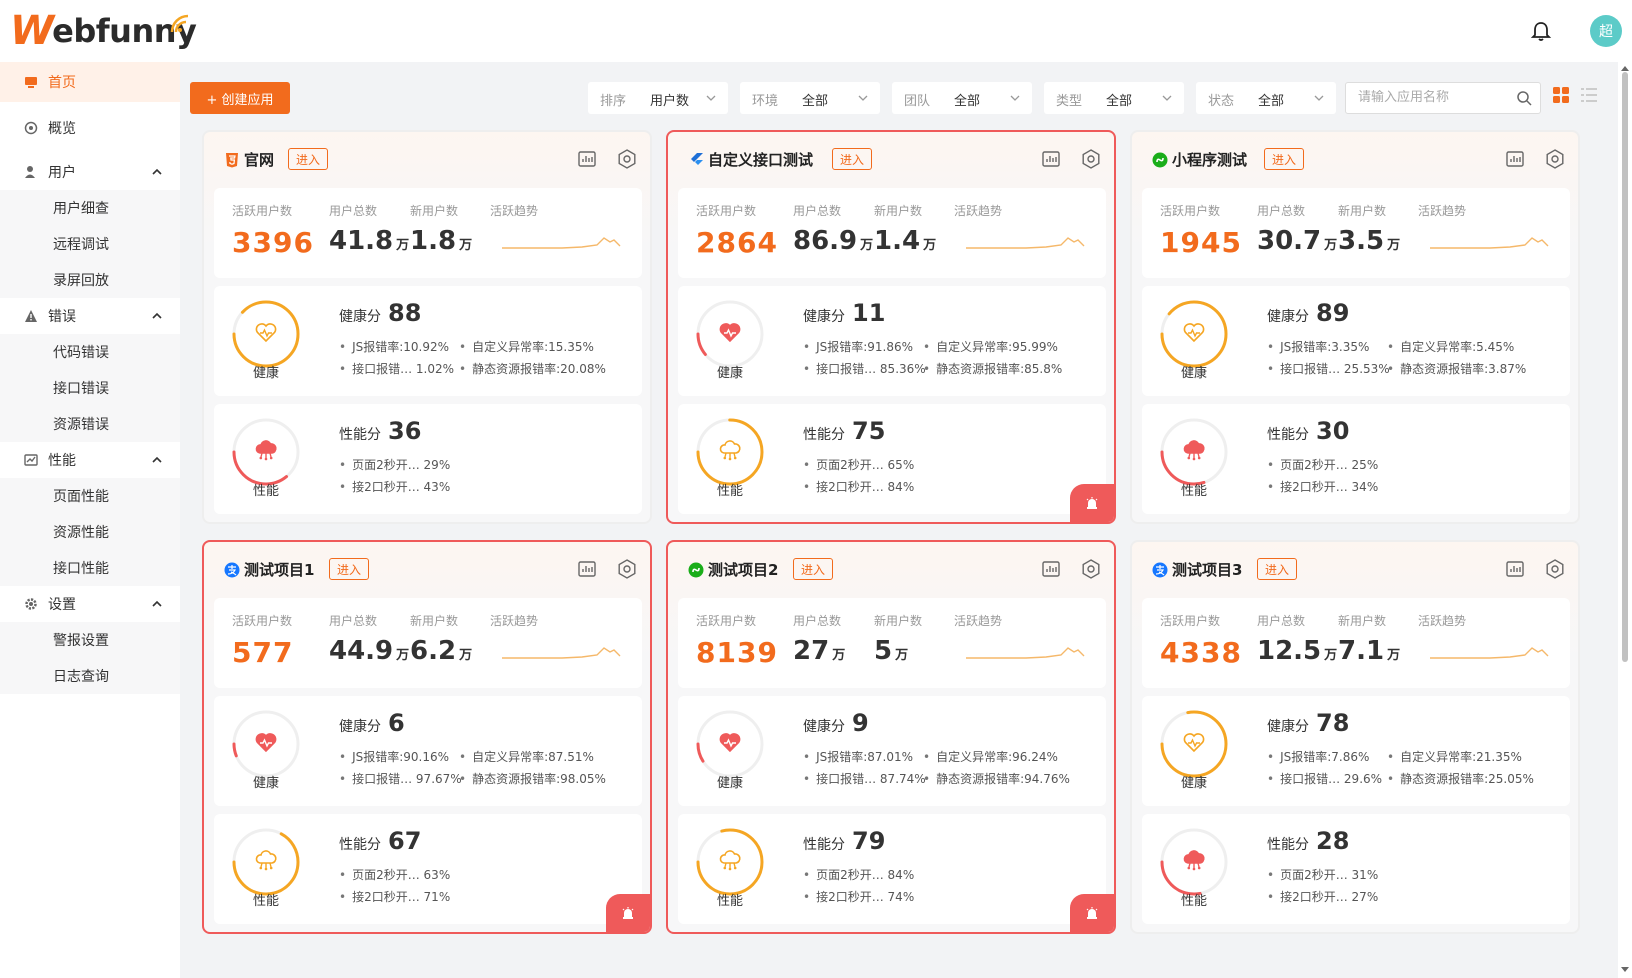  Describe the element at coordinates (90, 604) in the screenshot. I see `sidebar-item-settings: 设置` at that location.